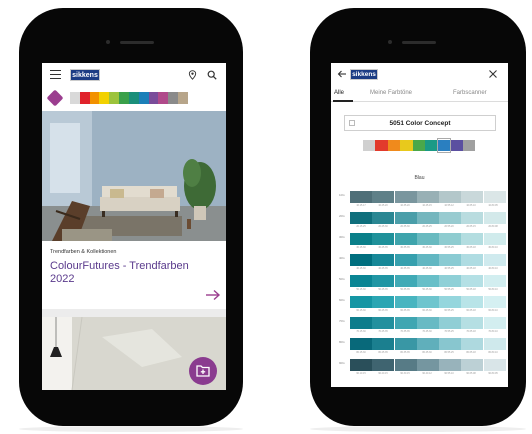 The image size is (532, 434). What do you see at coordinates (493, 74) in the screenshot?
I see `close-icon` at bounding box center [493, 74].